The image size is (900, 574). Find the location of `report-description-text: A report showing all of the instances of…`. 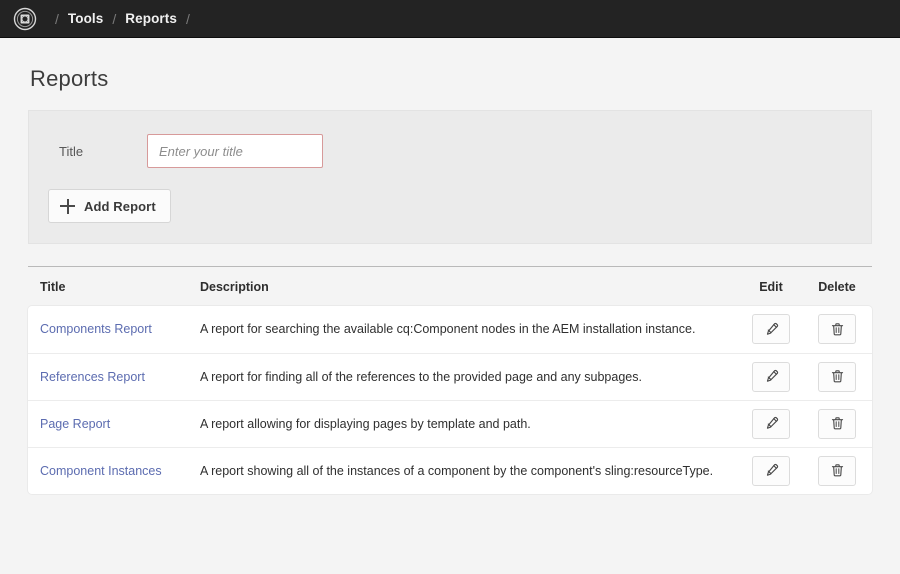

report-description-text: A report showing all of the instances of… is located at coordinates (457, 470).